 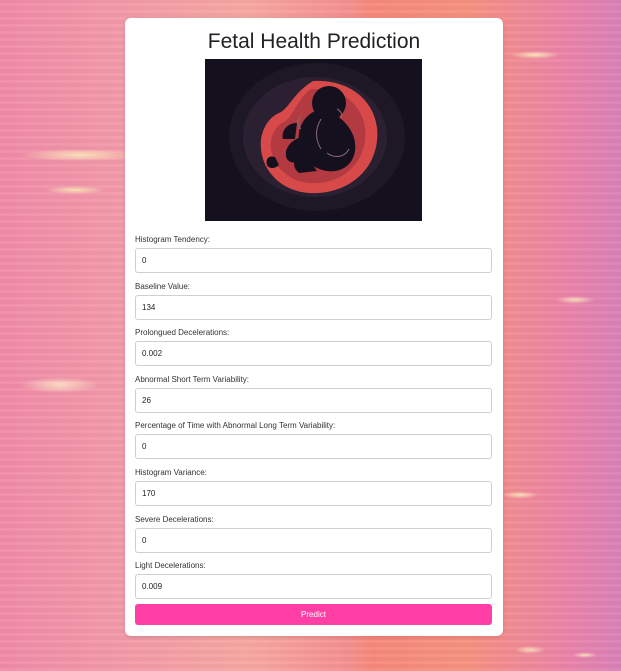 I want to click on abnormal-short-term-variability-field: Abnormal Short Term Variability:, so click(x=313, y=397).